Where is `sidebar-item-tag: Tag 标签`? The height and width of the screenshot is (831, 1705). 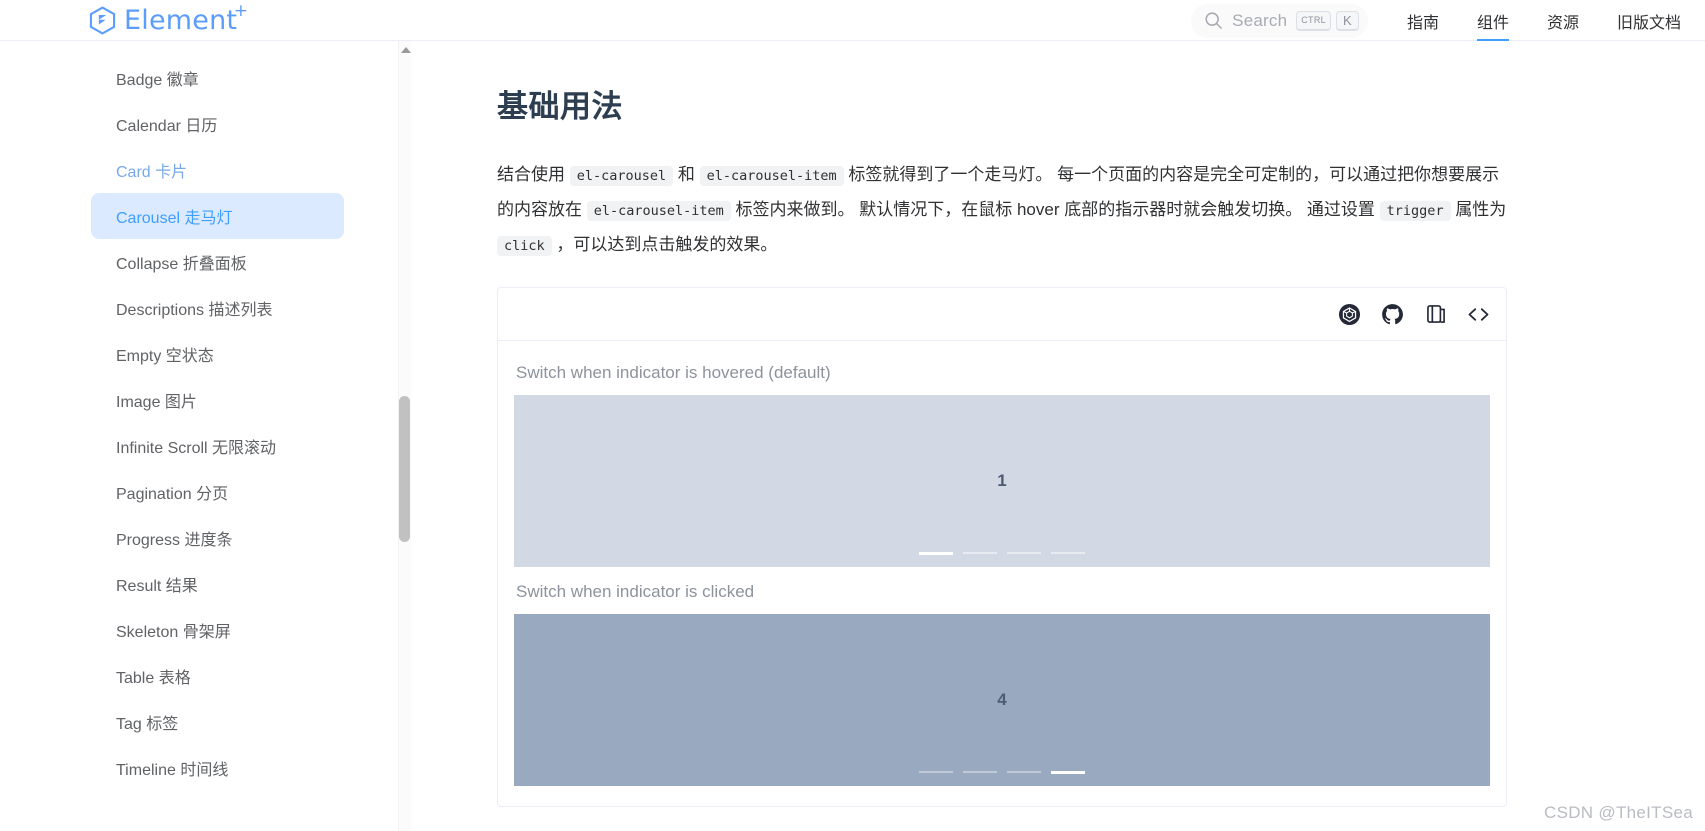
sidebar-item-tag: Tag 标签 is located at coordinates (217, 722).